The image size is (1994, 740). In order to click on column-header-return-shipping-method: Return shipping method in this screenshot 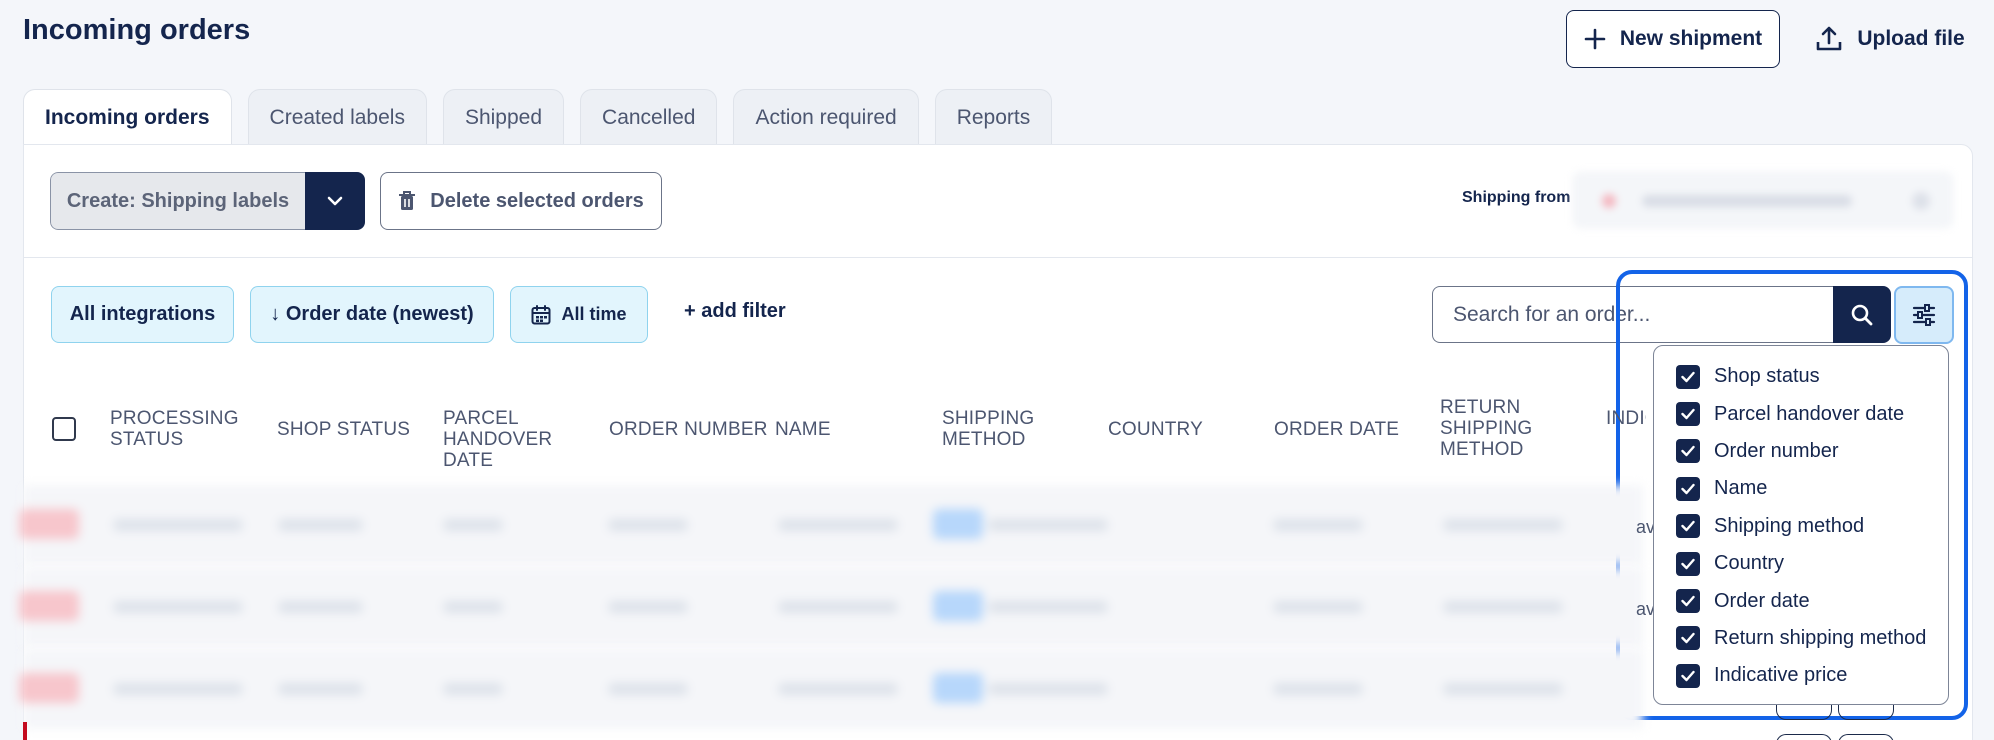, I will do `click(1495, 428)`.